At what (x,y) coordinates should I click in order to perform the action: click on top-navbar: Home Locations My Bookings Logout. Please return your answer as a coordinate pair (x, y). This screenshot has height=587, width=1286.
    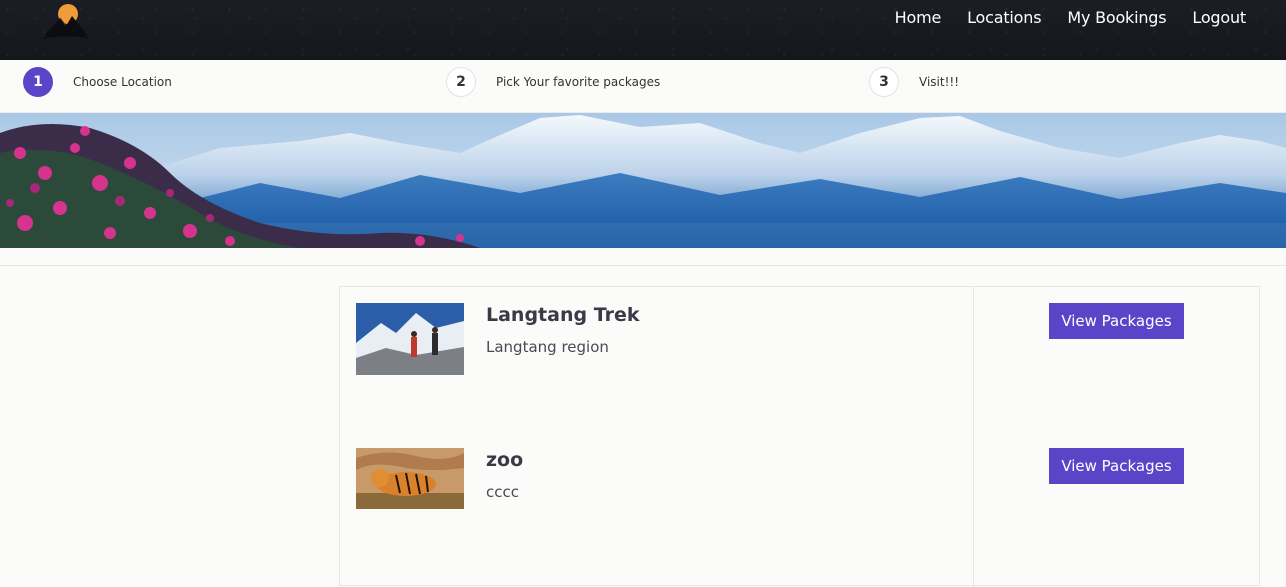
    Looking at the image, I should click on (643, 30).